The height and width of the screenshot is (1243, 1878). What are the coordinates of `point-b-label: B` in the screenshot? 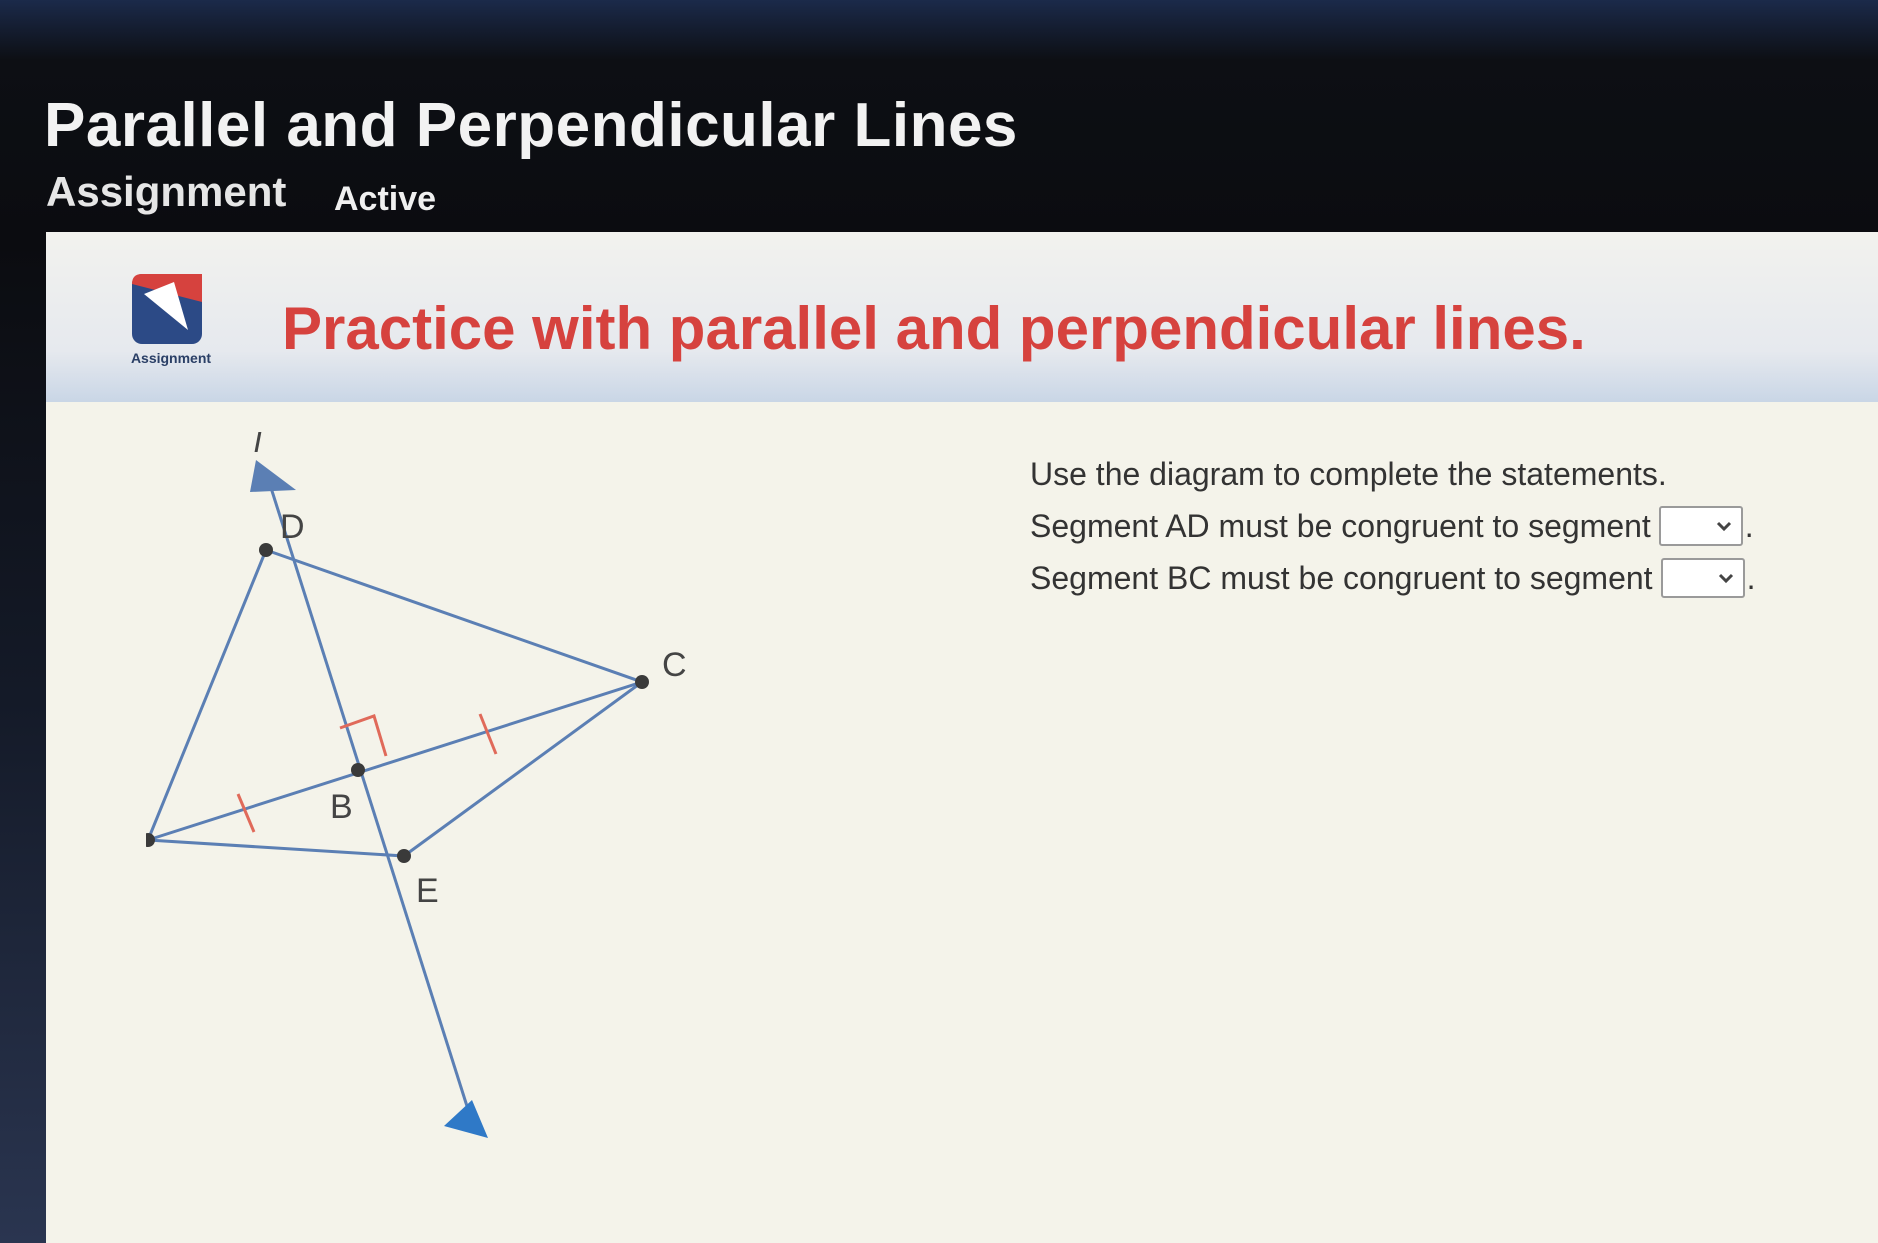 It's located at (341, 807).